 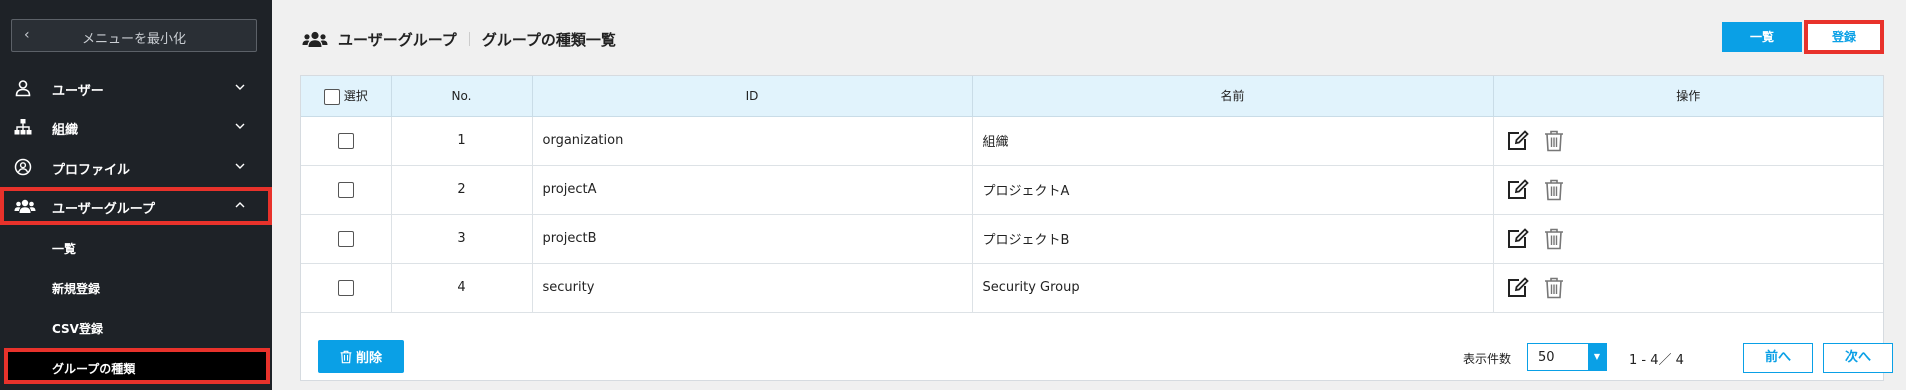 I want to click on sidebar-item-user: ユーザー, so click(x=136, y=88).